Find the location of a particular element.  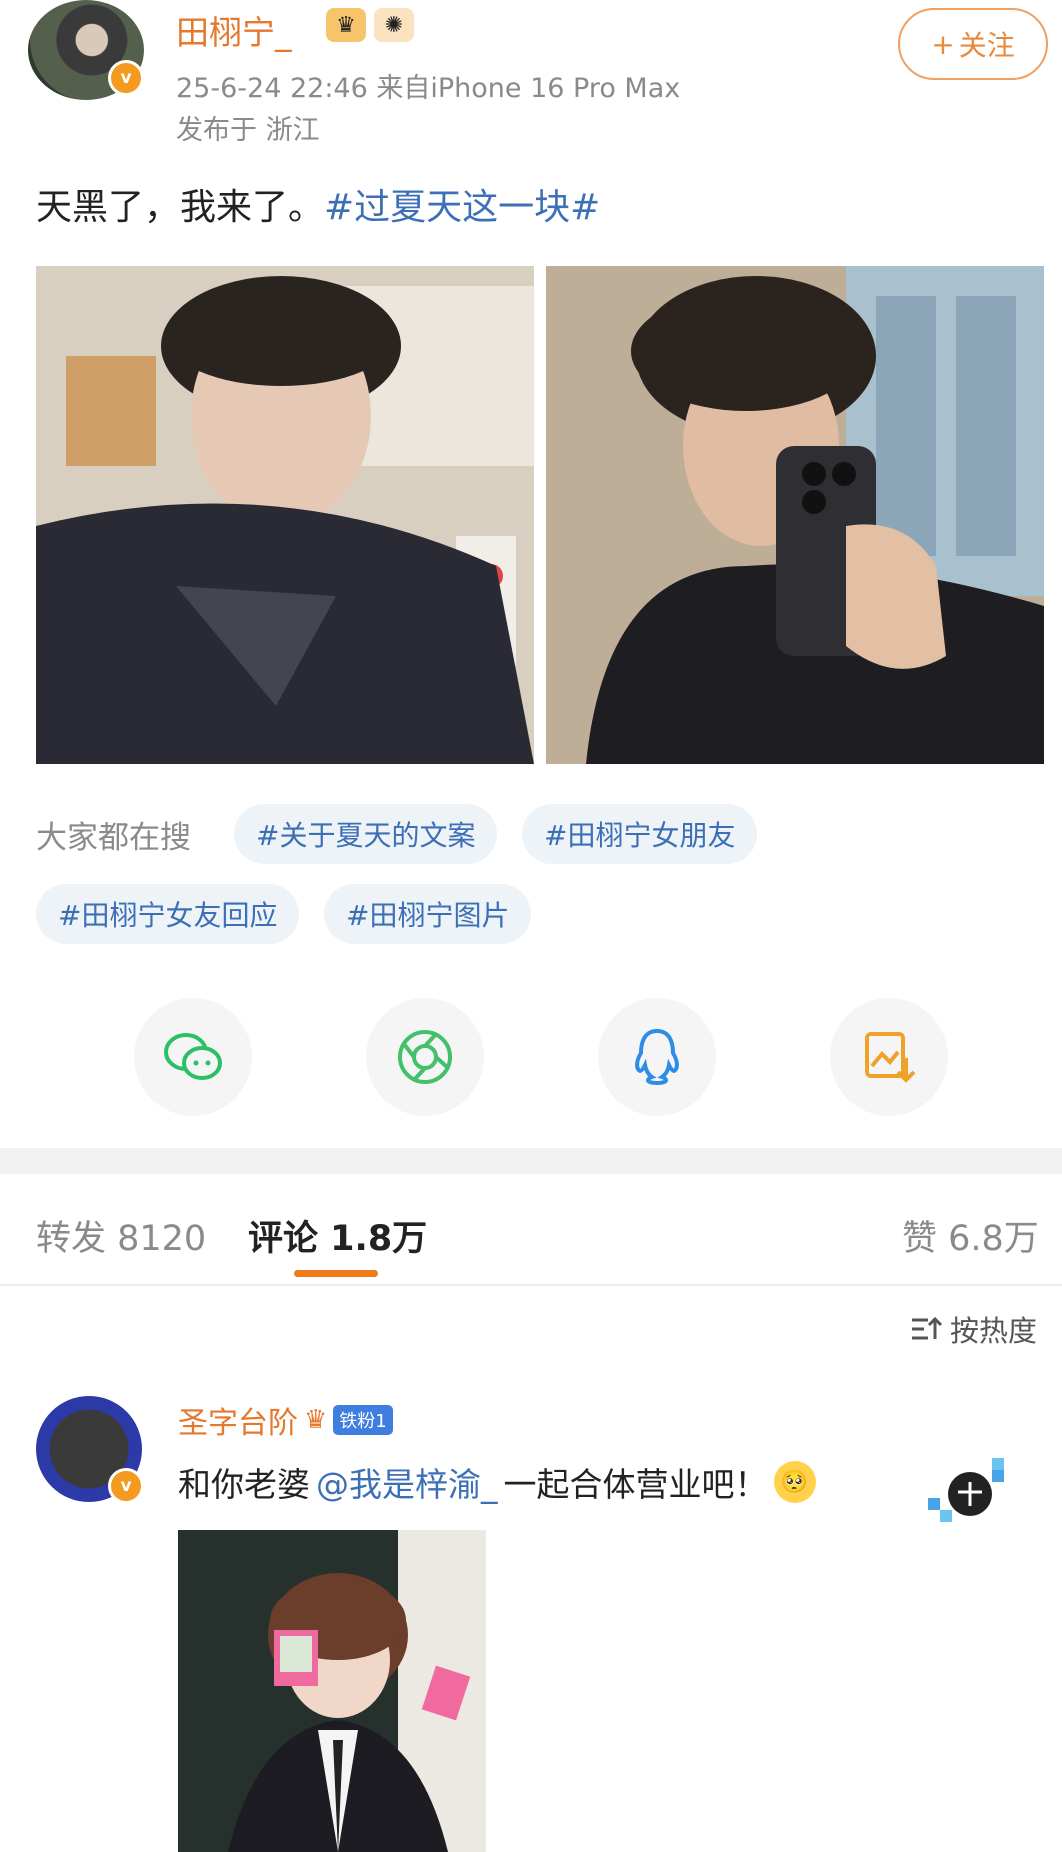

sort-by-hot-button: 按热度 is located at coordinates (973, 1329).